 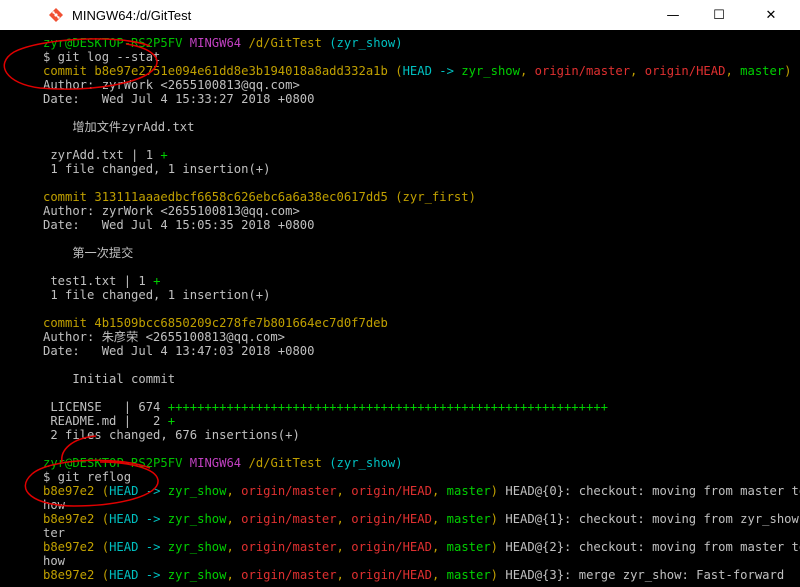 I want to click on window-title: MINGW64:/d/GitTest, so click(x=132, y=15).